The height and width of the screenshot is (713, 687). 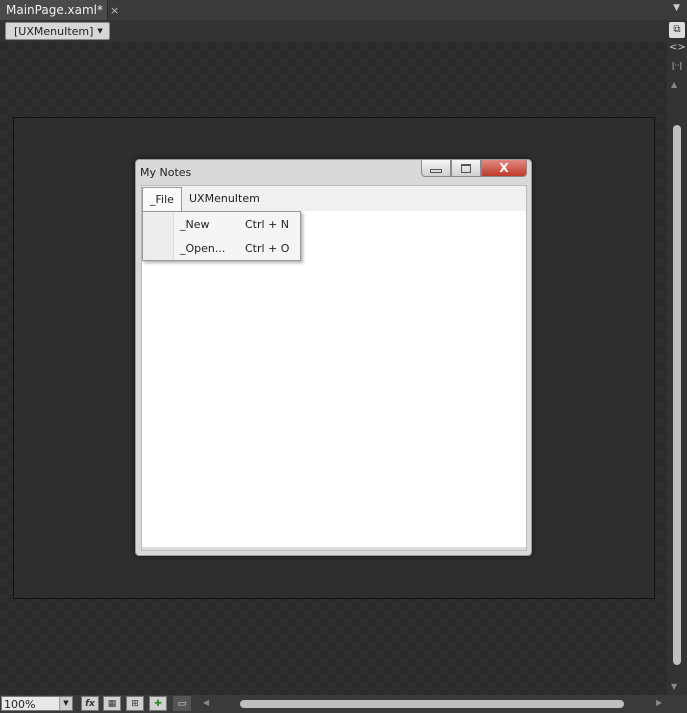 What do you see at coordinates (677, 30) in the screenshot?
I see `expand-icon: ⧉` at bounding box center [677, 30].